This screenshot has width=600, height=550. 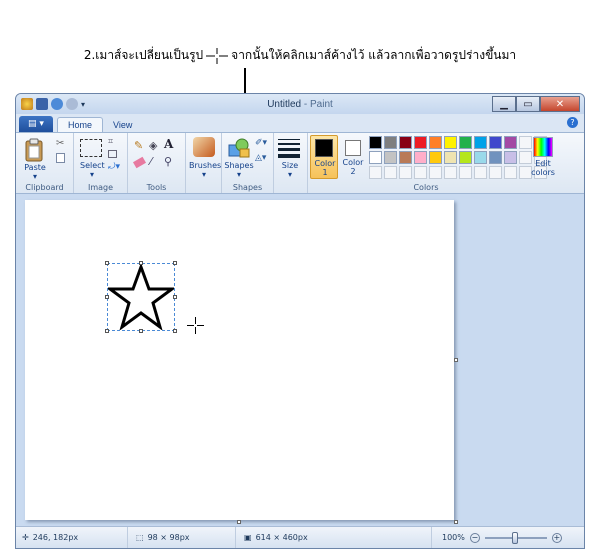 I want to click on close-button: ✕, so click(x=560, y=104).